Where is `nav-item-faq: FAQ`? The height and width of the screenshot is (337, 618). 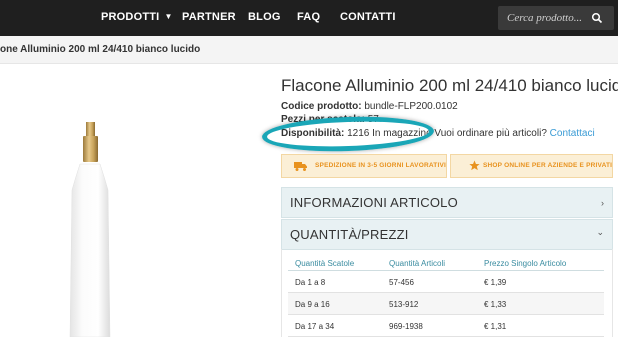
nav-item-faq: FAQ is located at coordinates (308, 17).